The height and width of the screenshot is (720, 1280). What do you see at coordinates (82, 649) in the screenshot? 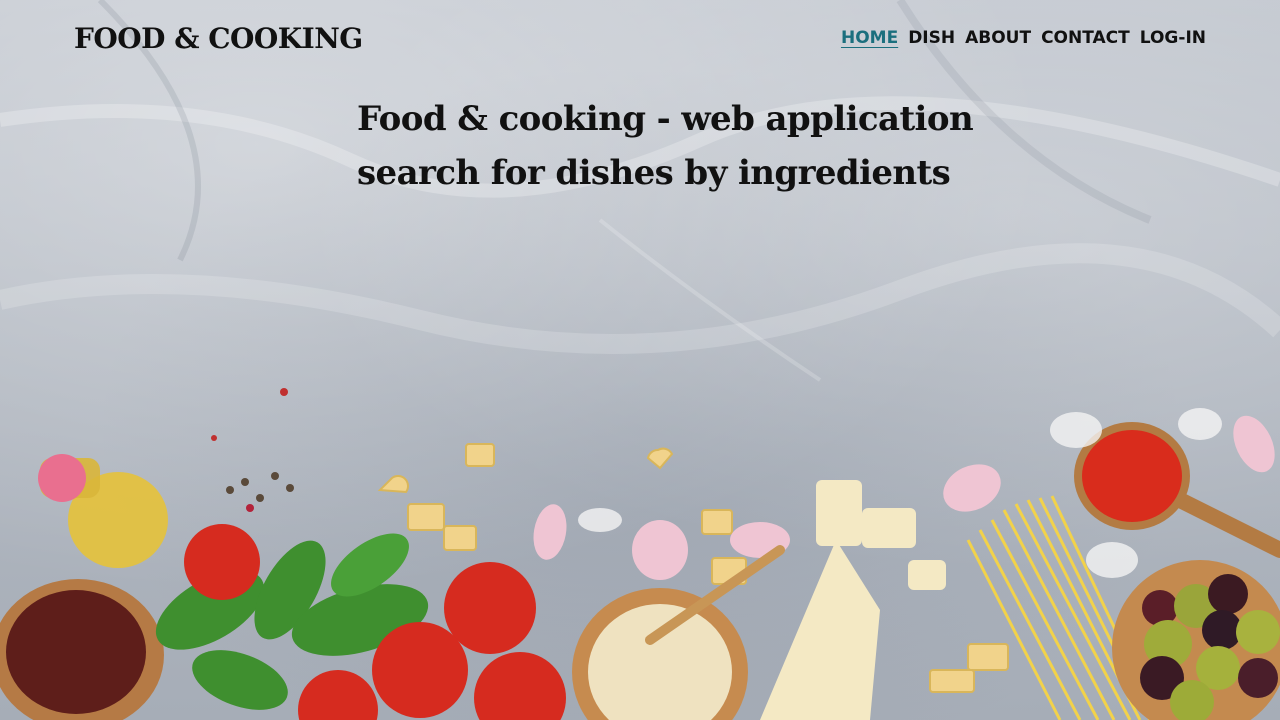
I see `sun-dried-tomatoes-bowl-icon` at bounding box center [82, 649].